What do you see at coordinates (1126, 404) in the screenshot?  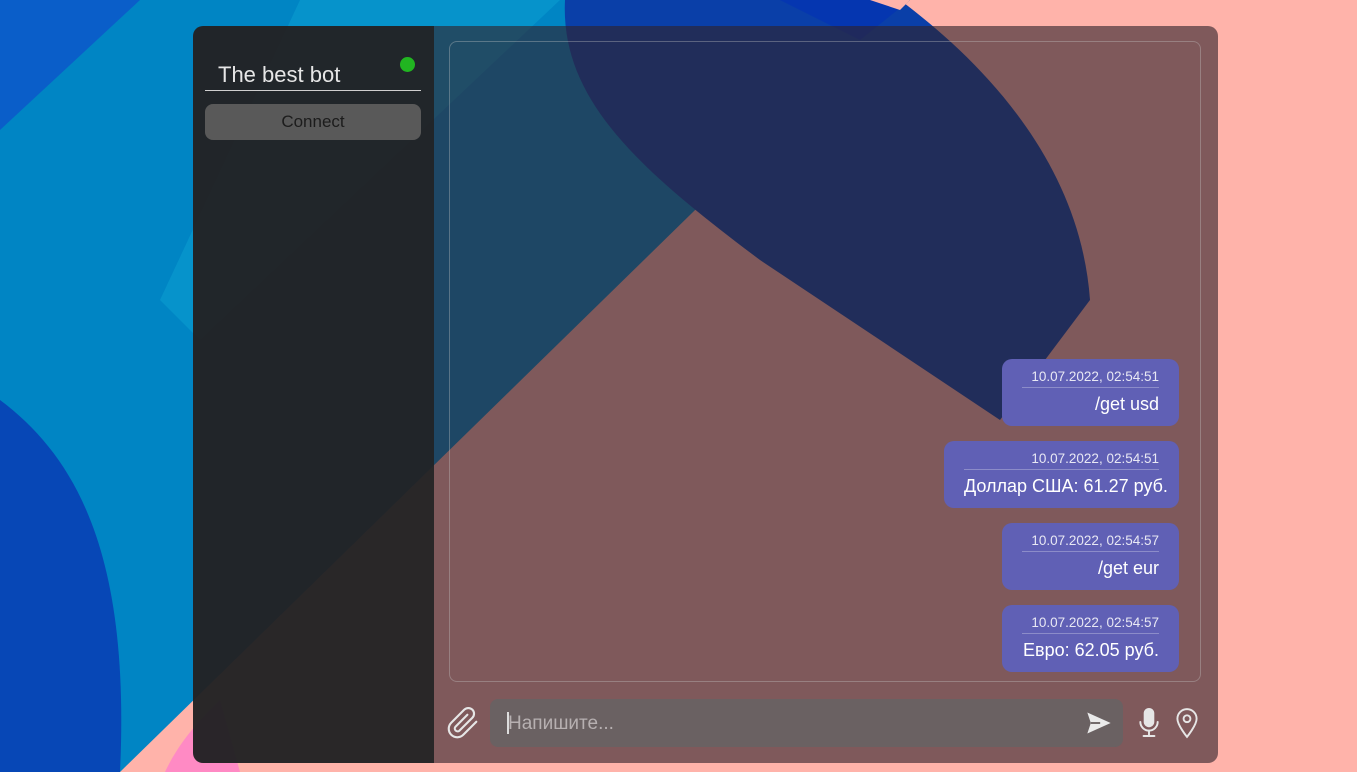 I see `message-text: /get usd` at bounding box center [1126, 404].